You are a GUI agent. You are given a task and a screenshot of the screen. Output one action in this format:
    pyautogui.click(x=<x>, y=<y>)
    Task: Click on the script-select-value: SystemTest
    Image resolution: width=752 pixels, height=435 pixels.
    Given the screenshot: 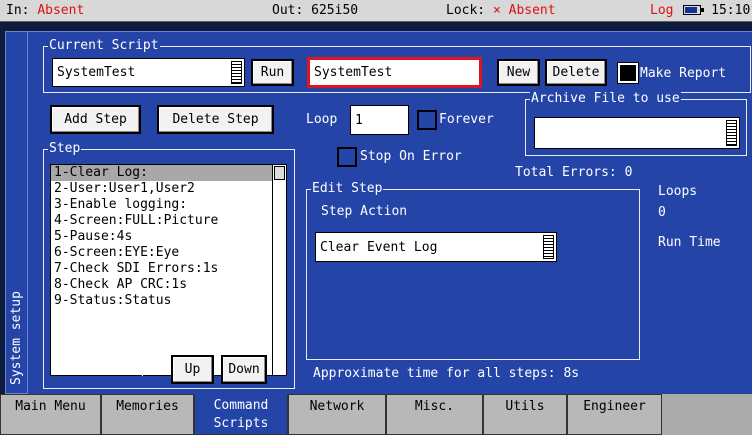 What is the action you would take?
    pyautogui.click(x=96, y=72)
    